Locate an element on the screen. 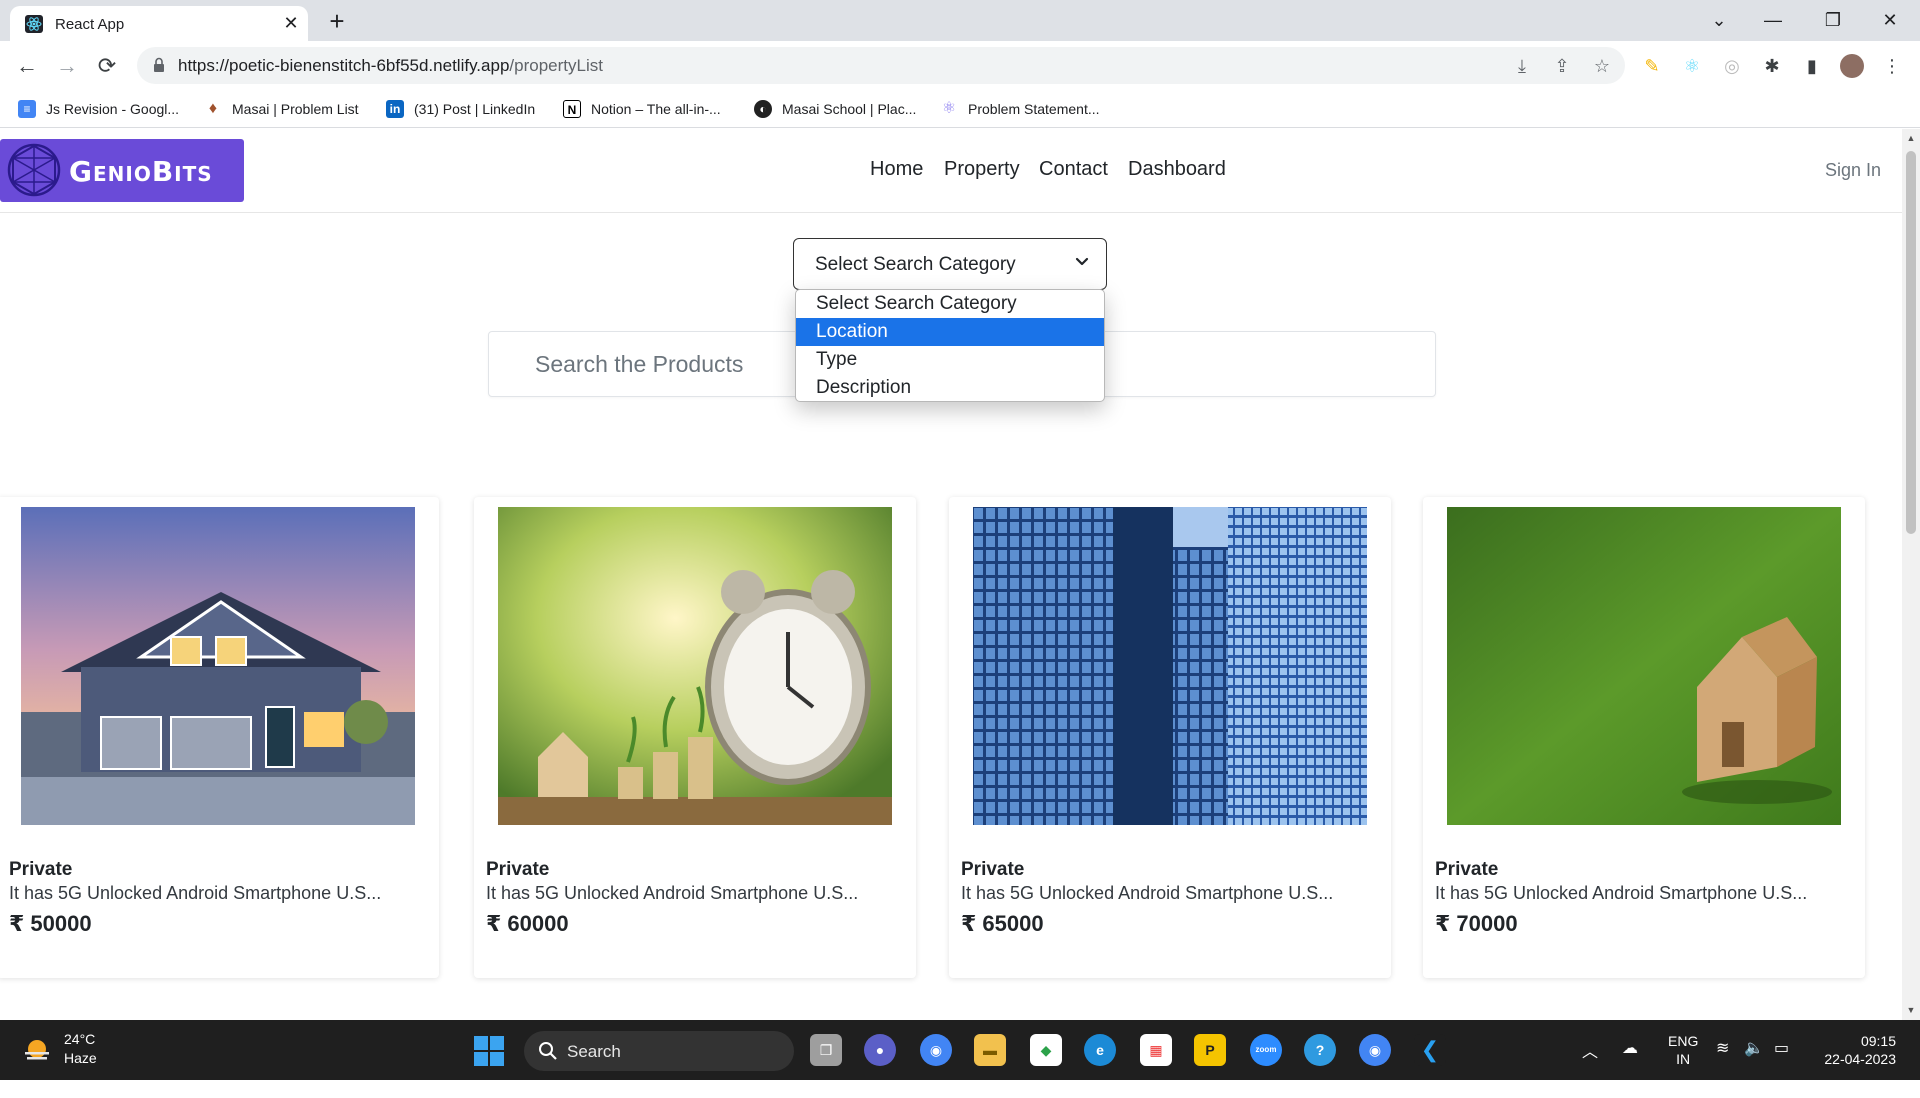 This screenshot has width=1920, height=1098. bookmark-item: ♦ Masai | Problem List is located at coordinates (281, 109).